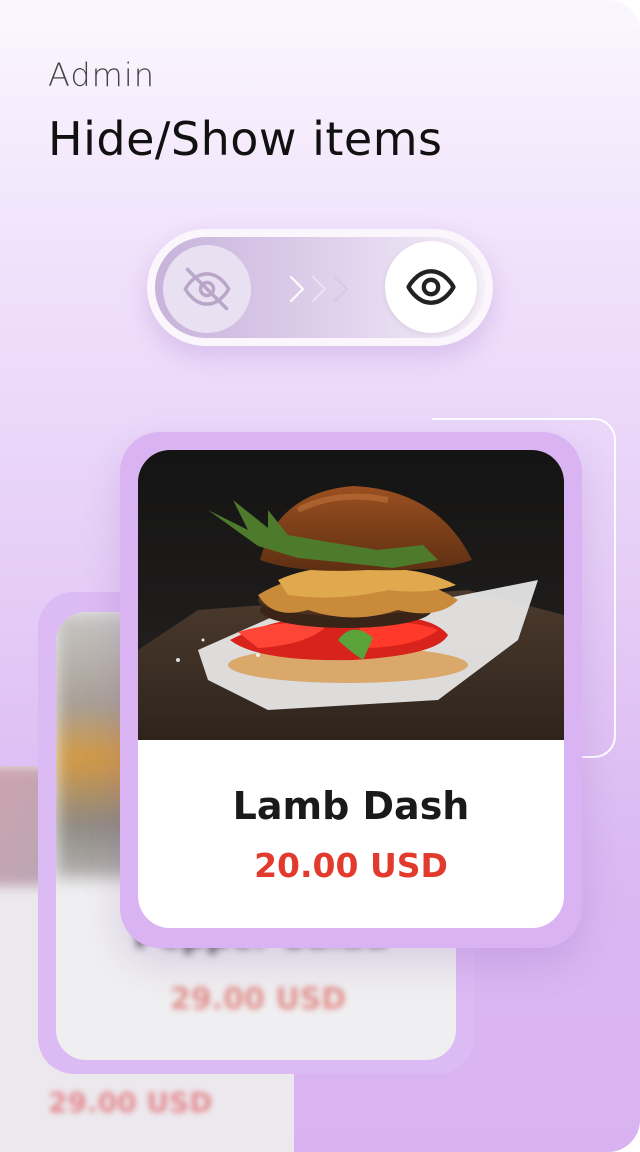 The width and height of the screenshot is (640, 1152). I want to click on hide-button, so click(207, 289).